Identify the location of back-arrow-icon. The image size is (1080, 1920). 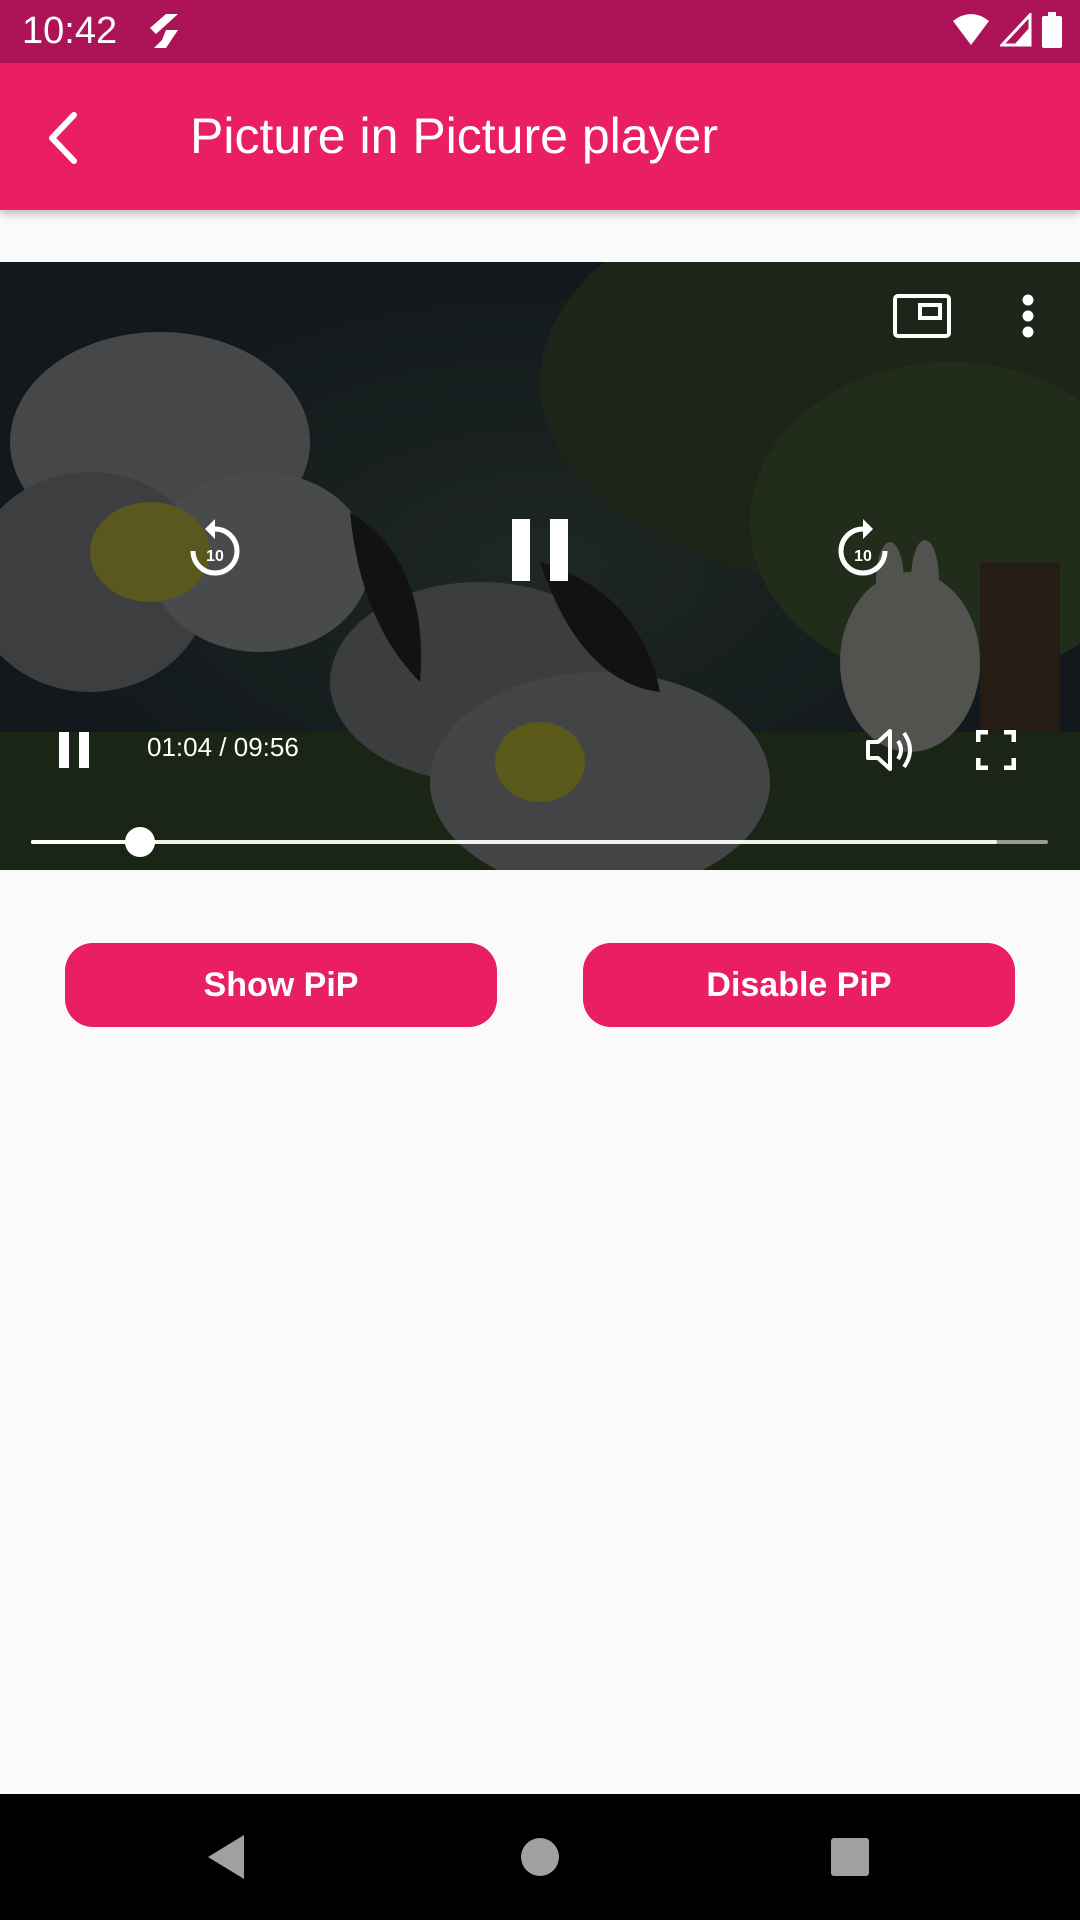
(63, 138).